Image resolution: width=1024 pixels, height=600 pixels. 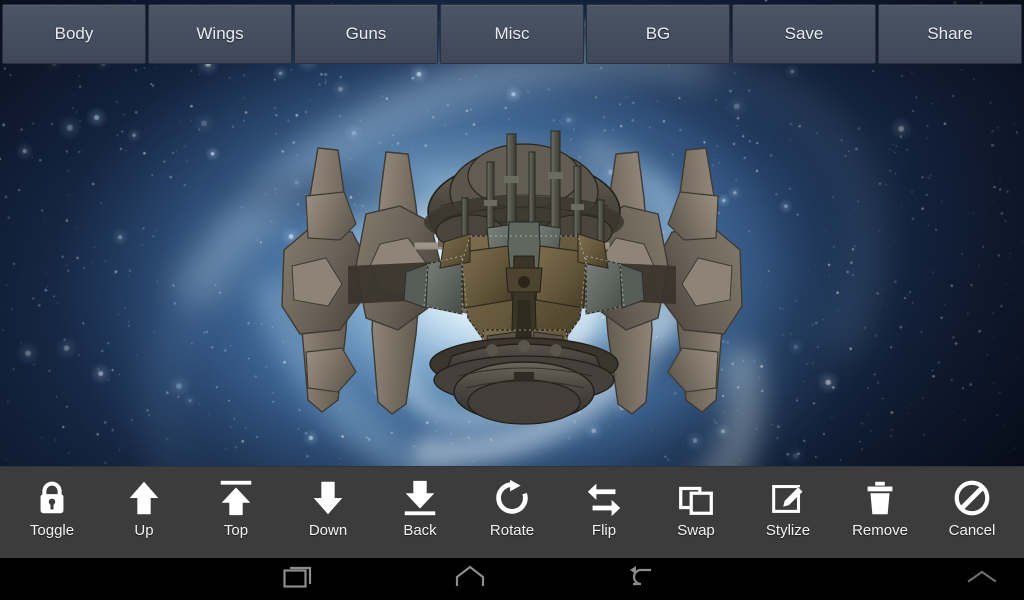 I want to click on tab-share: Share, so click(x=950, y=34).